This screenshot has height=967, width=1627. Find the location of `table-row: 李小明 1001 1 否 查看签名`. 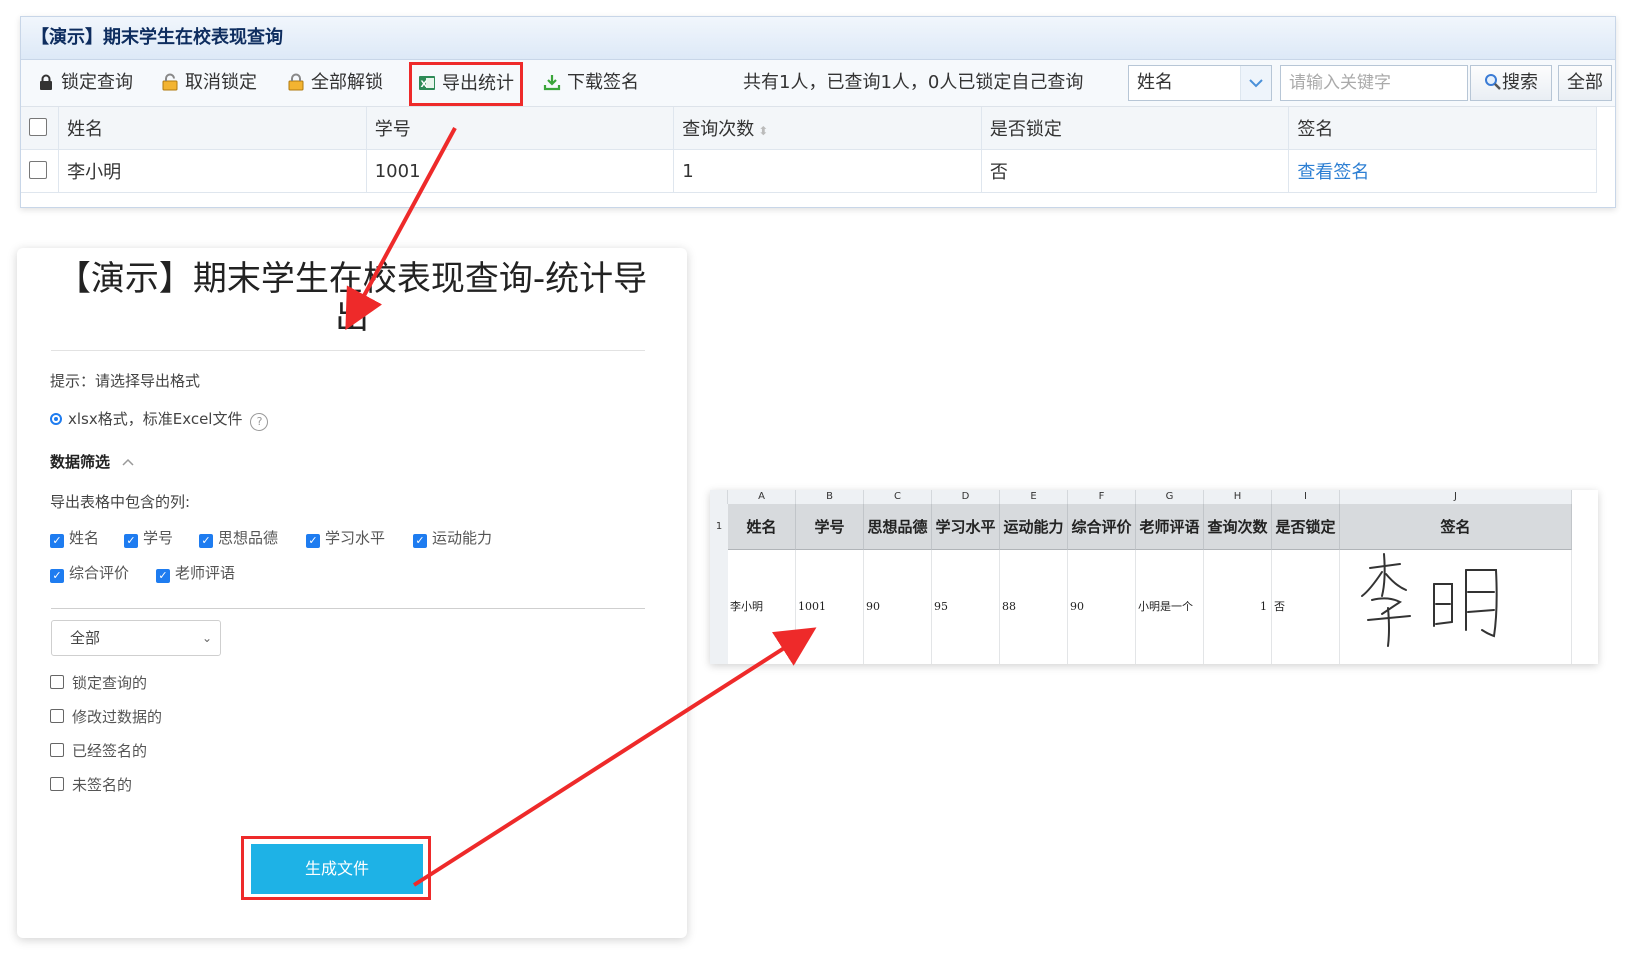

table-row: 李小明 1001 1 否 查看签名 is located at coordinates (809, 171).